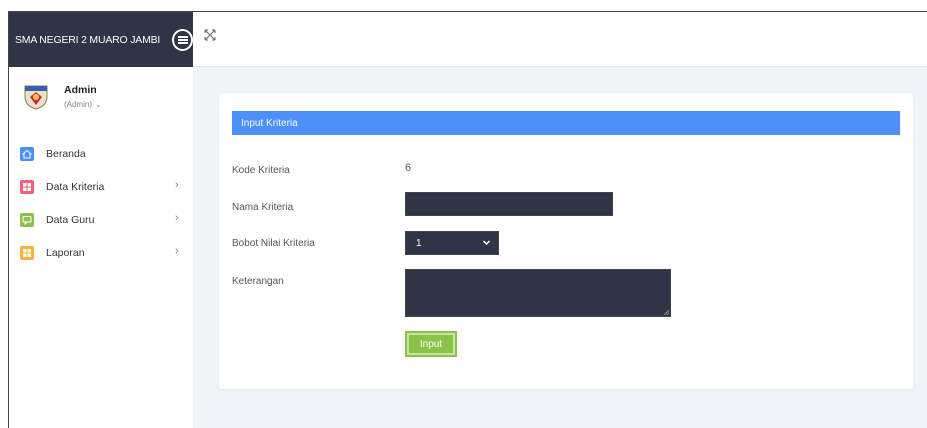  What do you see at coordinates (88, 39) in the screenshot?
I see `brand-name: SMA NEGERI 2 MUARO JAMBI` at bounding box center [88, 39].